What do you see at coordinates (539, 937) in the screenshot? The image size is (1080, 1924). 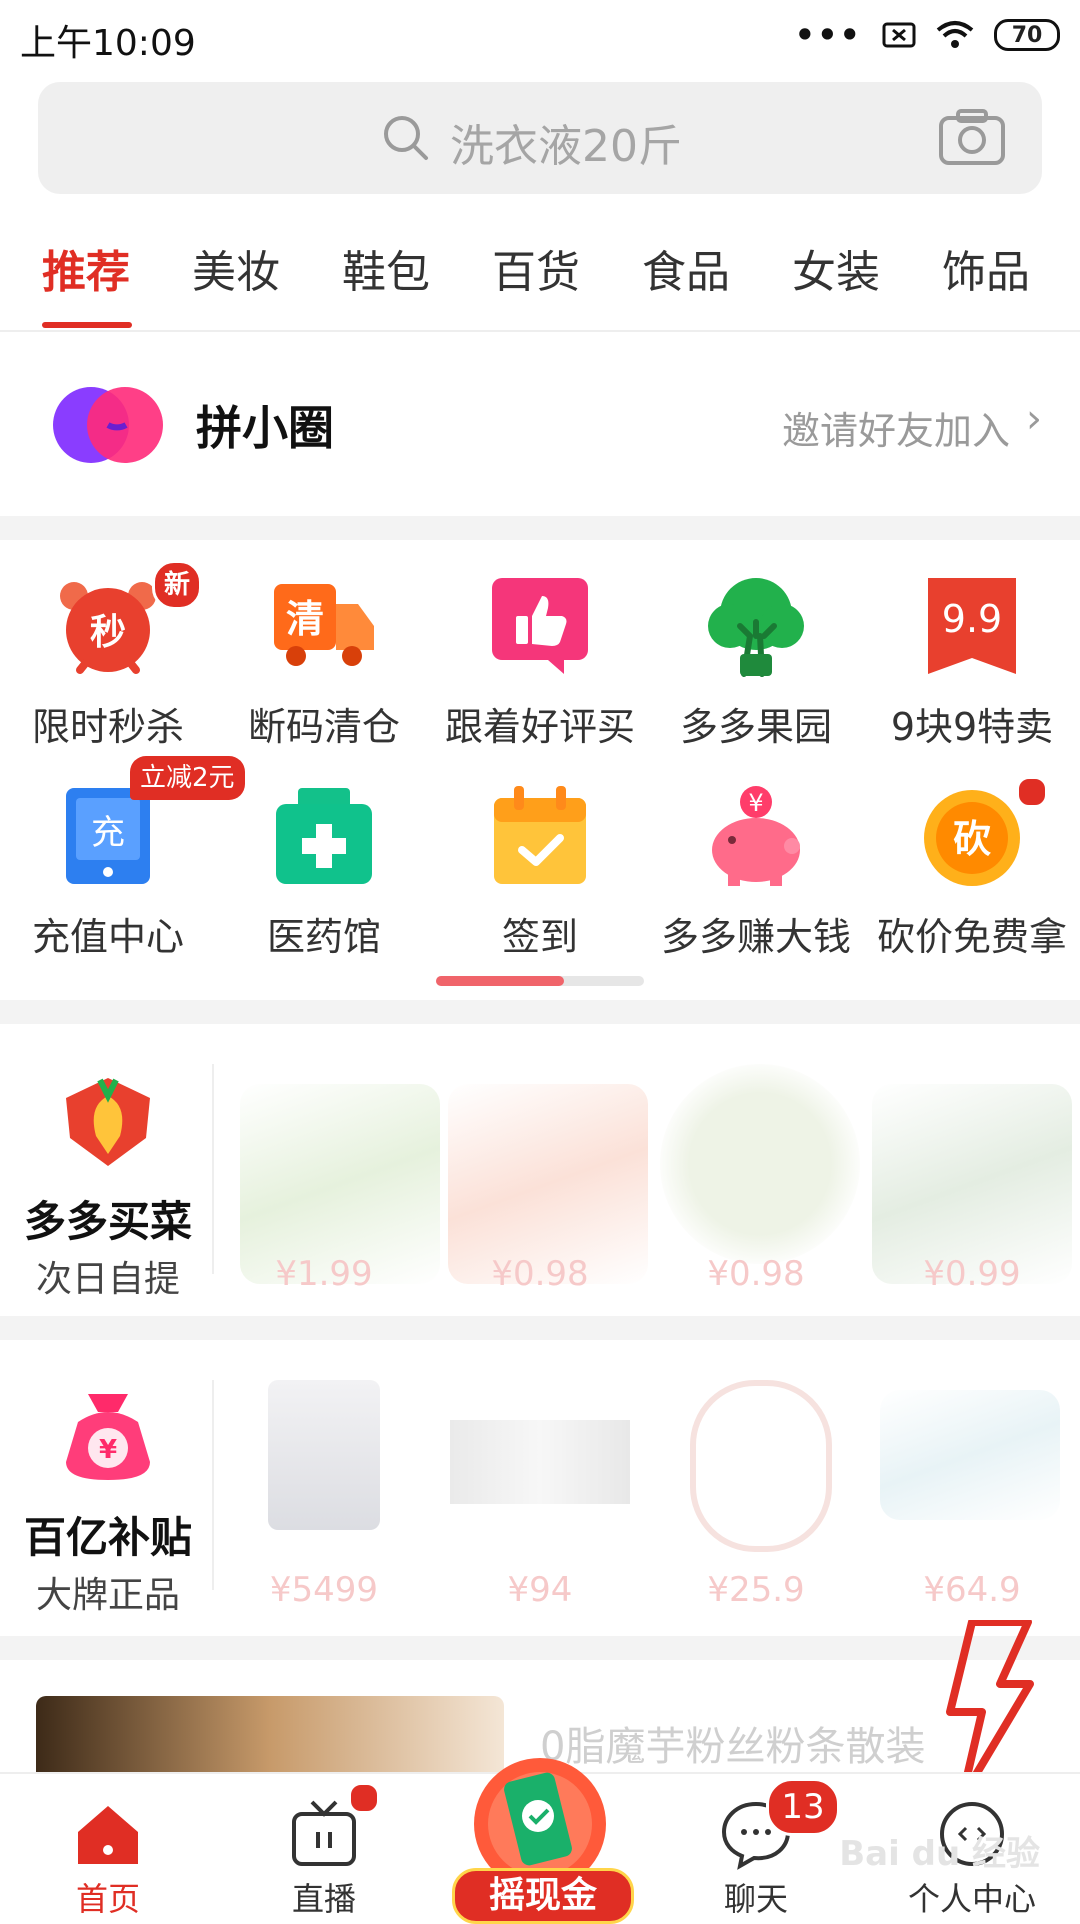 I see `grid-label: 签到` at bounding box center [539, 937].